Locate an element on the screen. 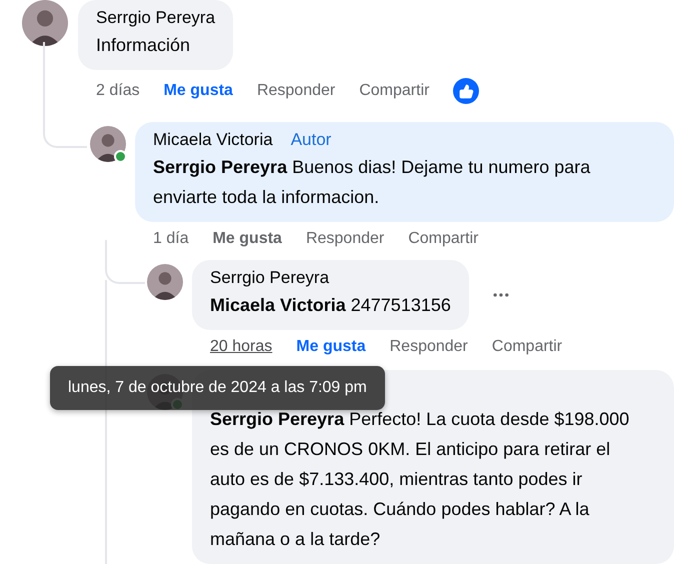 This screenshot has width=674, height=564. comment-text: Información is located at coordinates (144, 45).